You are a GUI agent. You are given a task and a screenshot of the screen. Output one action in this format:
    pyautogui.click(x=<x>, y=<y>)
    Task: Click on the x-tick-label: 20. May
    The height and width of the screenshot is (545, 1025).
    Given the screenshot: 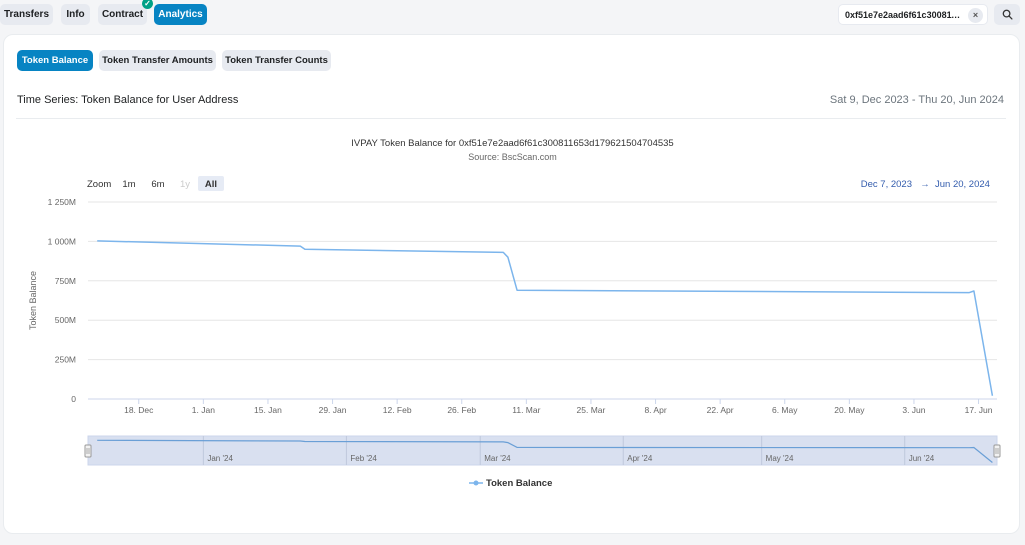 What is the action you would take?
    pyautogui.click(x=849, y=410)
    